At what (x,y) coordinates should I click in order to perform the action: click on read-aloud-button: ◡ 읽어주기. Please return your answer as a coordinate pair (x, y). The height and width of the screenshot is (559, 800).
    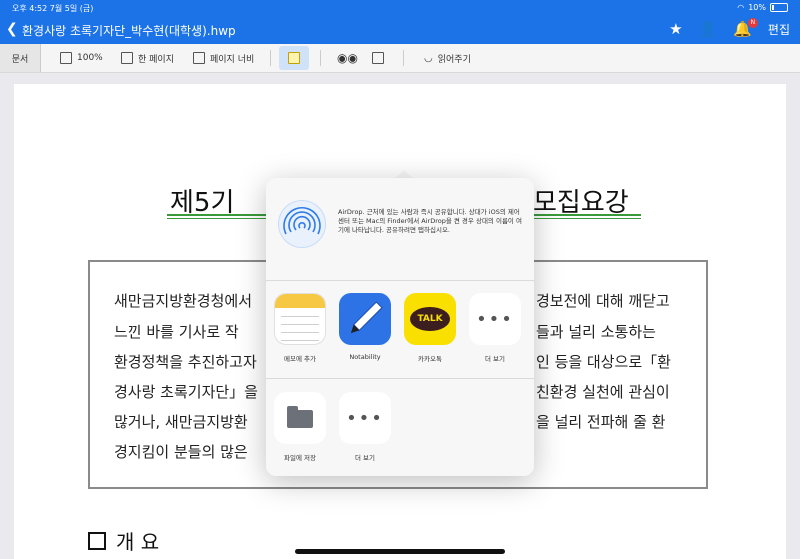
    Looking at the image, I should click on (447, 58).